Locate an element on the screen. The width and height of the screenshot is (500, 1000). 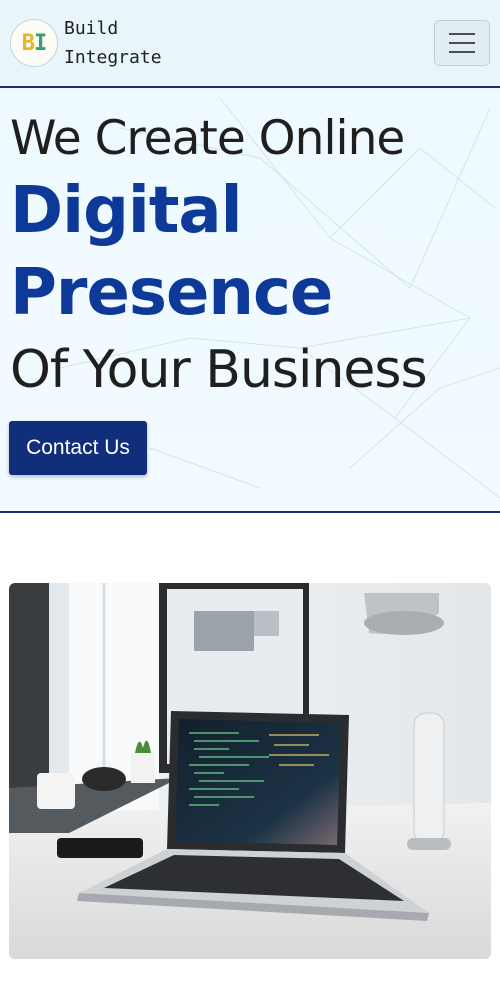
logo-letter-i: I is located at coordinates (40, 43).